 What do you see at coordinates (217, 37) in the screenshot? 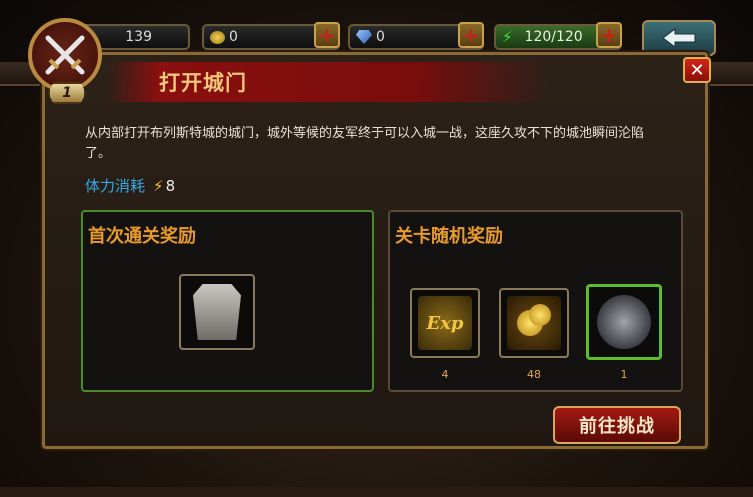
I see `gold-coin-icon` at bounding box center [217, 37].